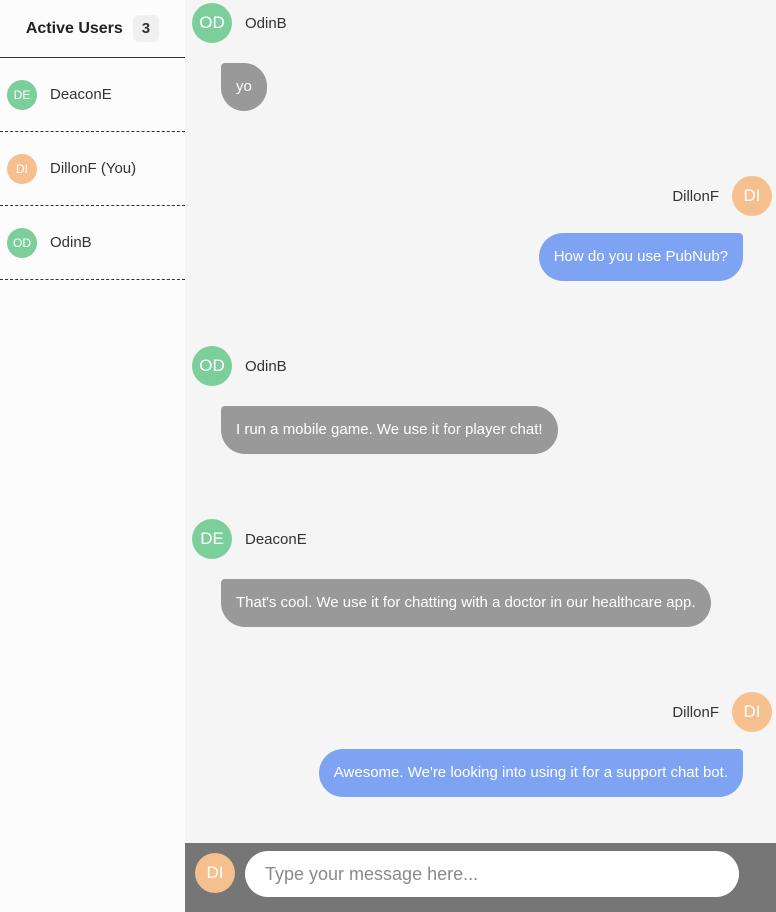  Describe the element at coordinates (215, 873) in the screenshot. I see `current-user-avatar: DI` at that location.